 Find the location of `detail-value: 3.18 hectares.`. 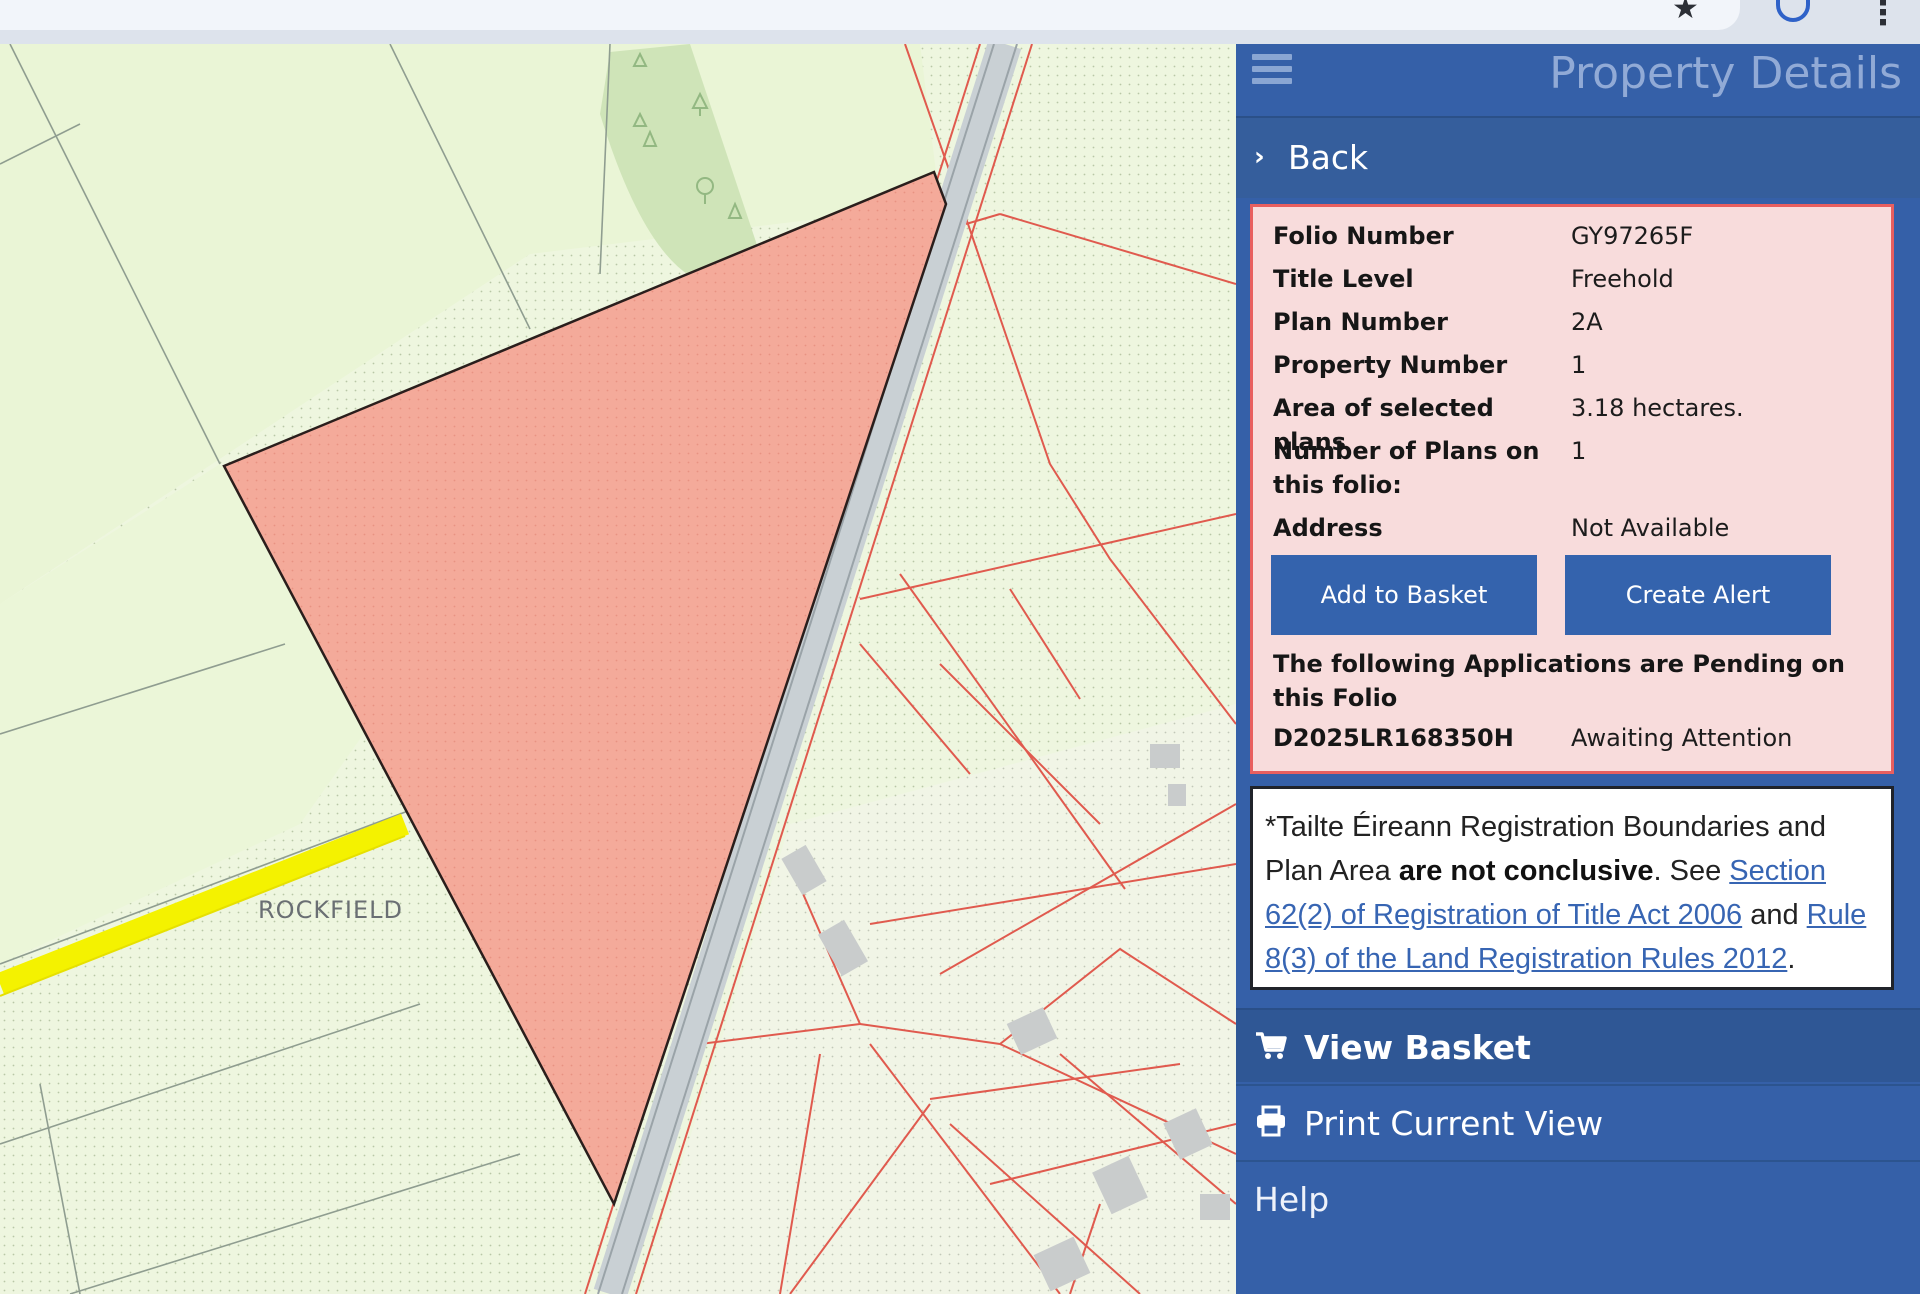

detail-value: 3.18 hectares. is located at coordinates (1657, 408).